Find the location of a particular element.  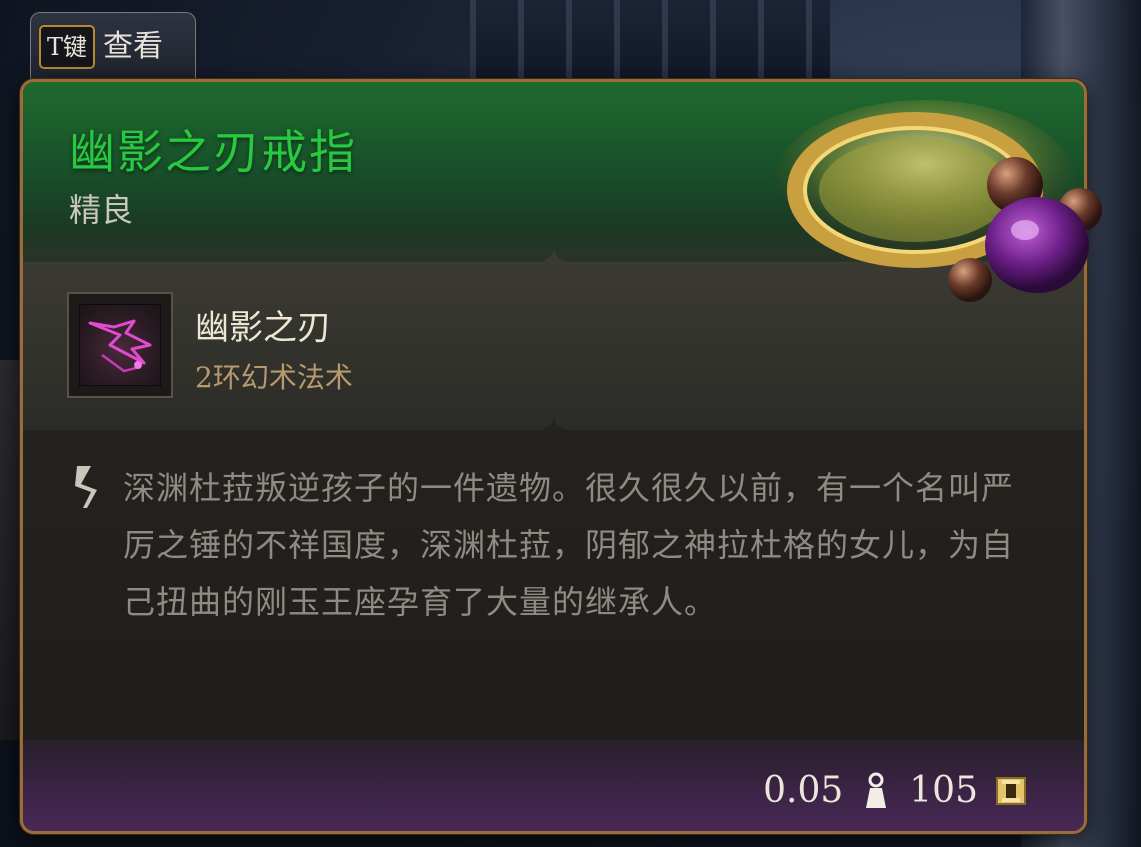

background-window is located at coordinates (650, 45).